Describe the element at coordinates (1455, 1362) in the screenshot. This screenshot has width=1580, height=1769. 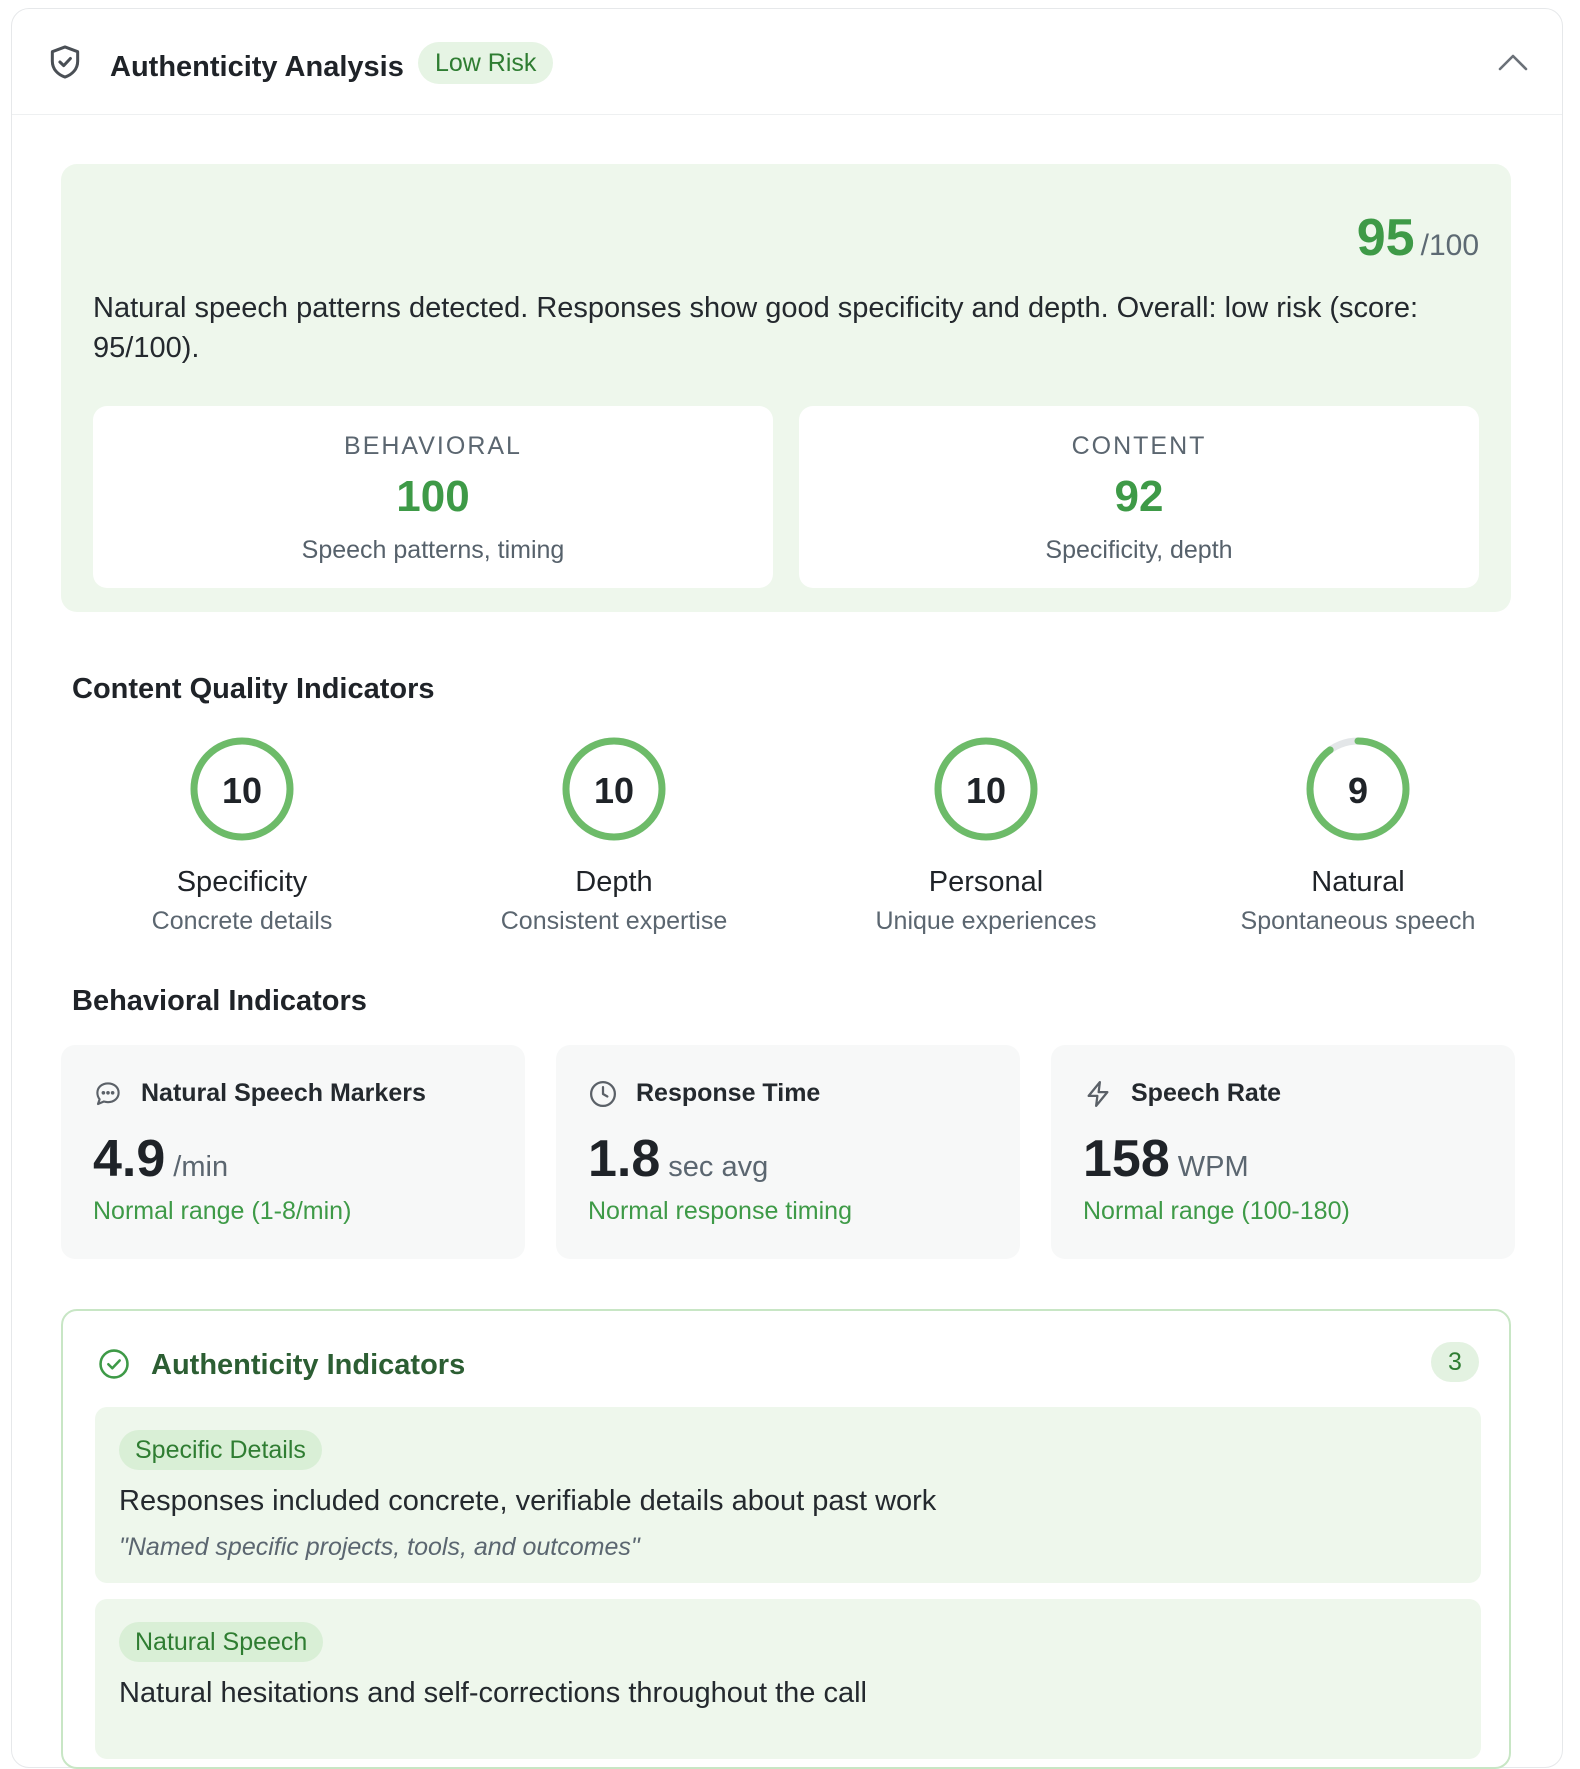
I see `indicator-count-badge: 3` at that location.